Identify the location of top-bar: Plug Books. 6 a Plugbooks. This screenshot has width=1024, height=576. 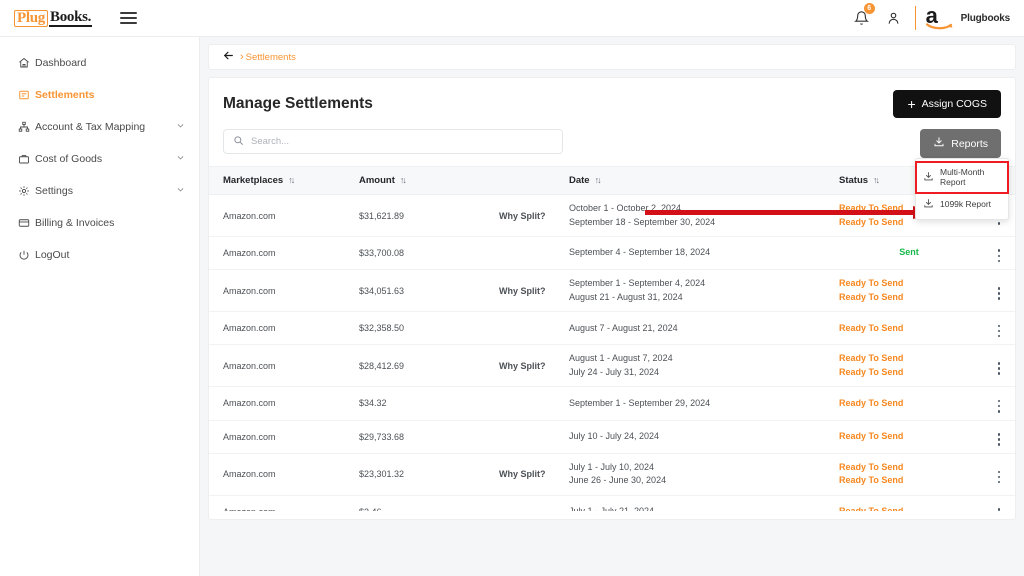
(512, 18).